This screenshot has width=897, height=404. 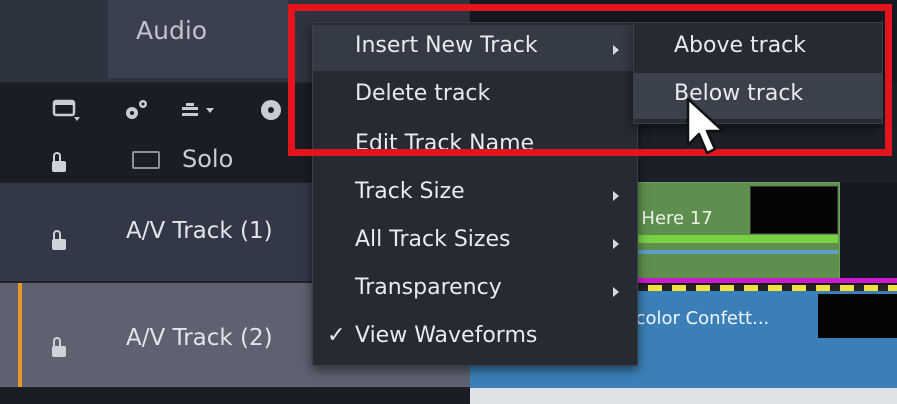 I want to click on disc-icon, so click(x=271, y=113).